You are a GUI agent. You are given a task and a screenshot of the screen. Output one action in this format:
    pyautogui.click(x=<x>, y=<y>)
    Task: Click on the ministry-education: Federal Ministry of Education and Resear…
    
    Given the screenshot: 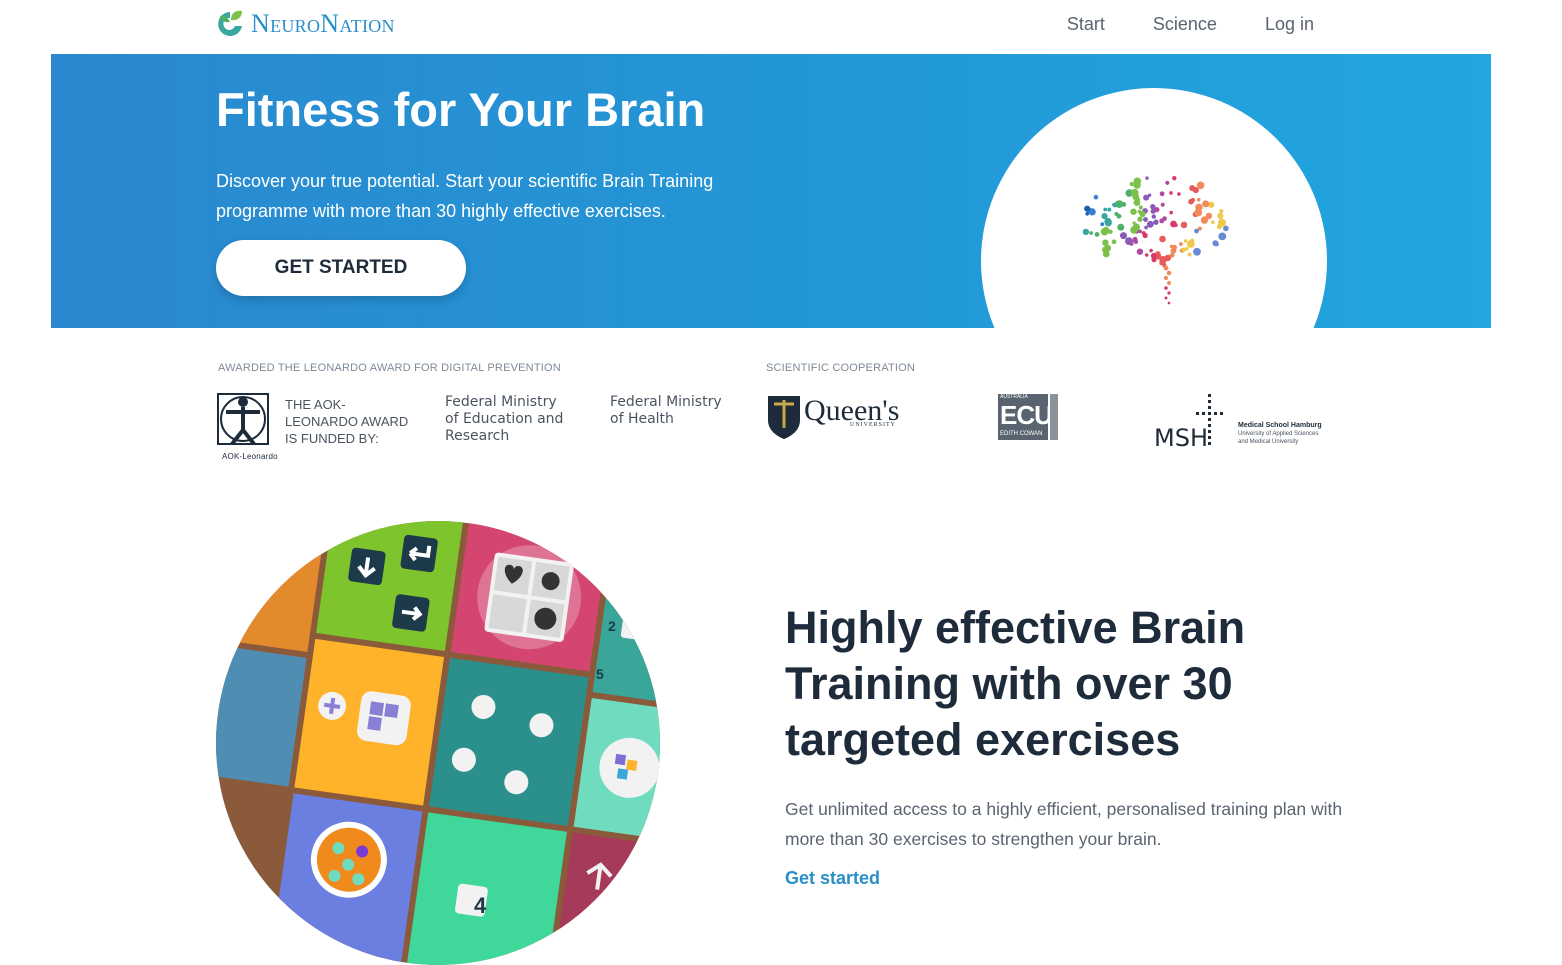 What is the action you would take?
    pyautogui.click(x=504, y=419)
    